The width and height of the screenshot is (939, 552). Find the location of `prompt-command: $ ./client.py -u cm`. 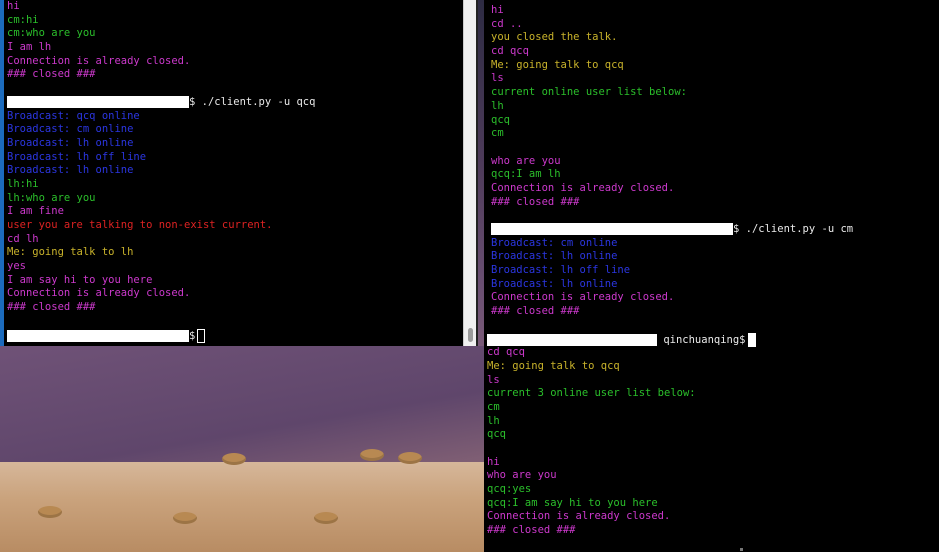

prompt-command: $ ./client.py -u cm is located at coordinates (793, 229).